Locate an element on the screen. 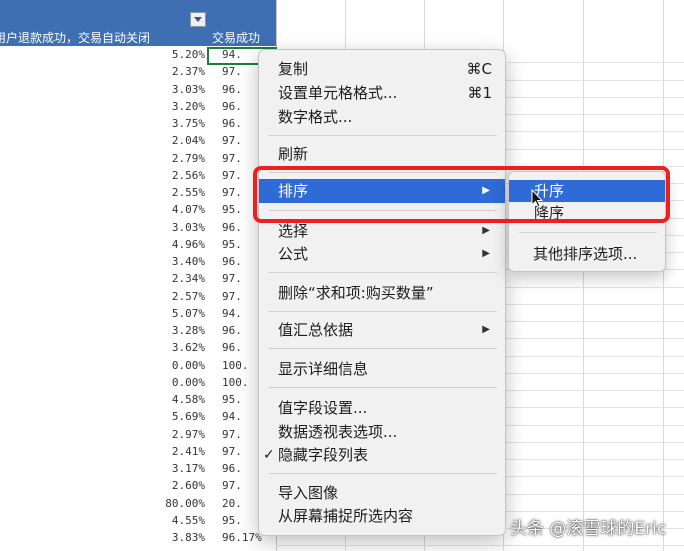  menu-item-format-cells: 设置单元格格式... ⌘1 is located at coordinates (382, 93).